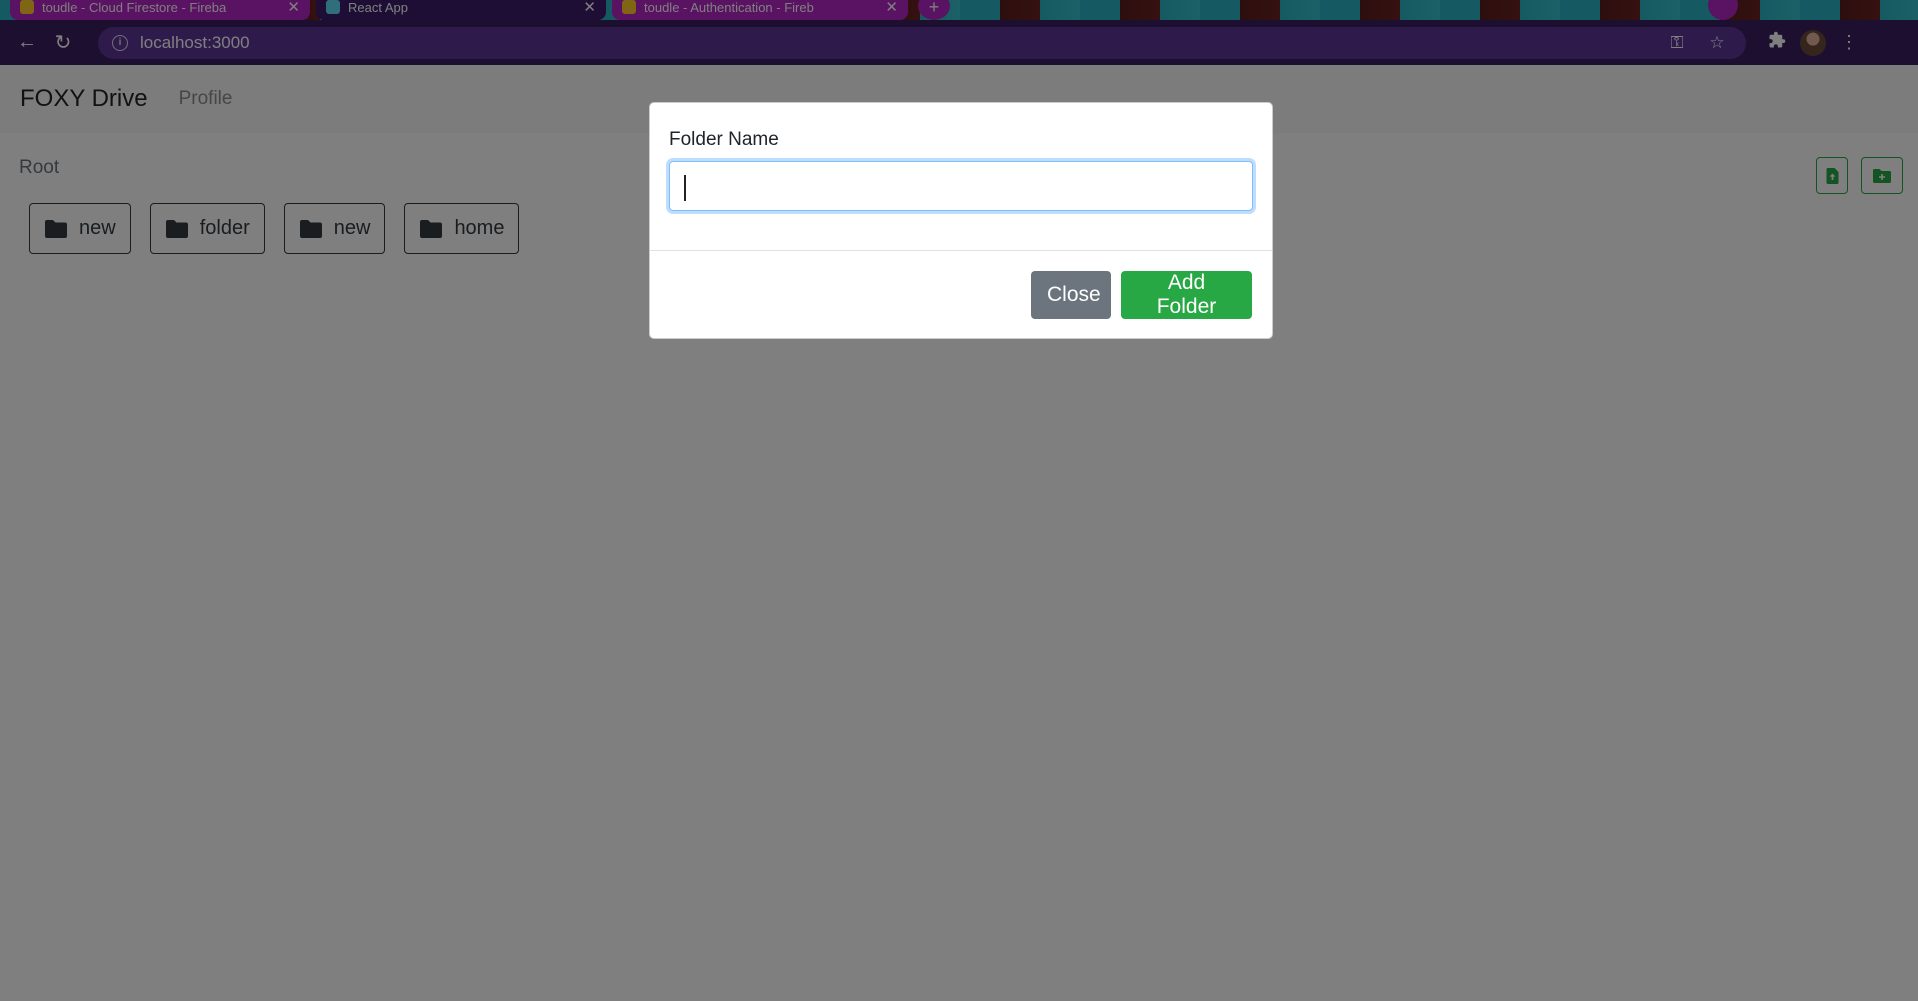 The height and width of the screenshot is (1001, 1918). Describe the element at coordinates (685, 188) in the screenshot. I see `text-caret` at that location.